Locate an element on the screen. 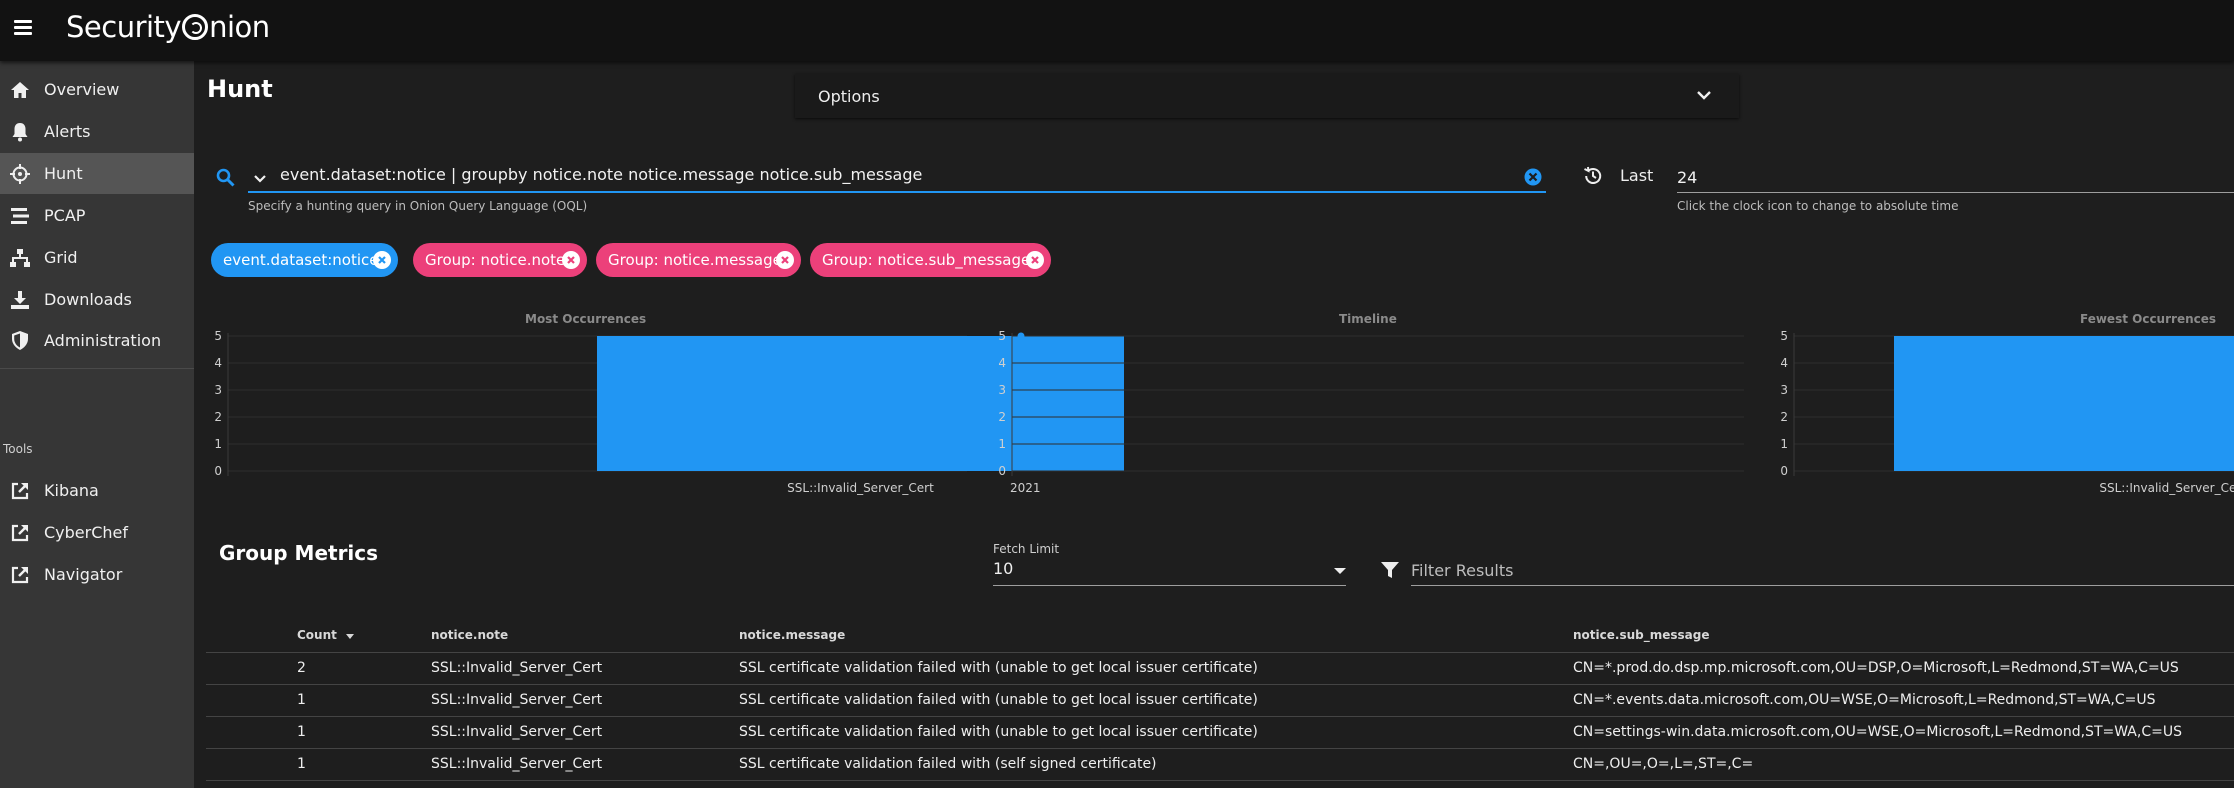 This screenshot has width=2234, height=788. sidebar-item-label: PCAP is located at coordinates (65, 215).